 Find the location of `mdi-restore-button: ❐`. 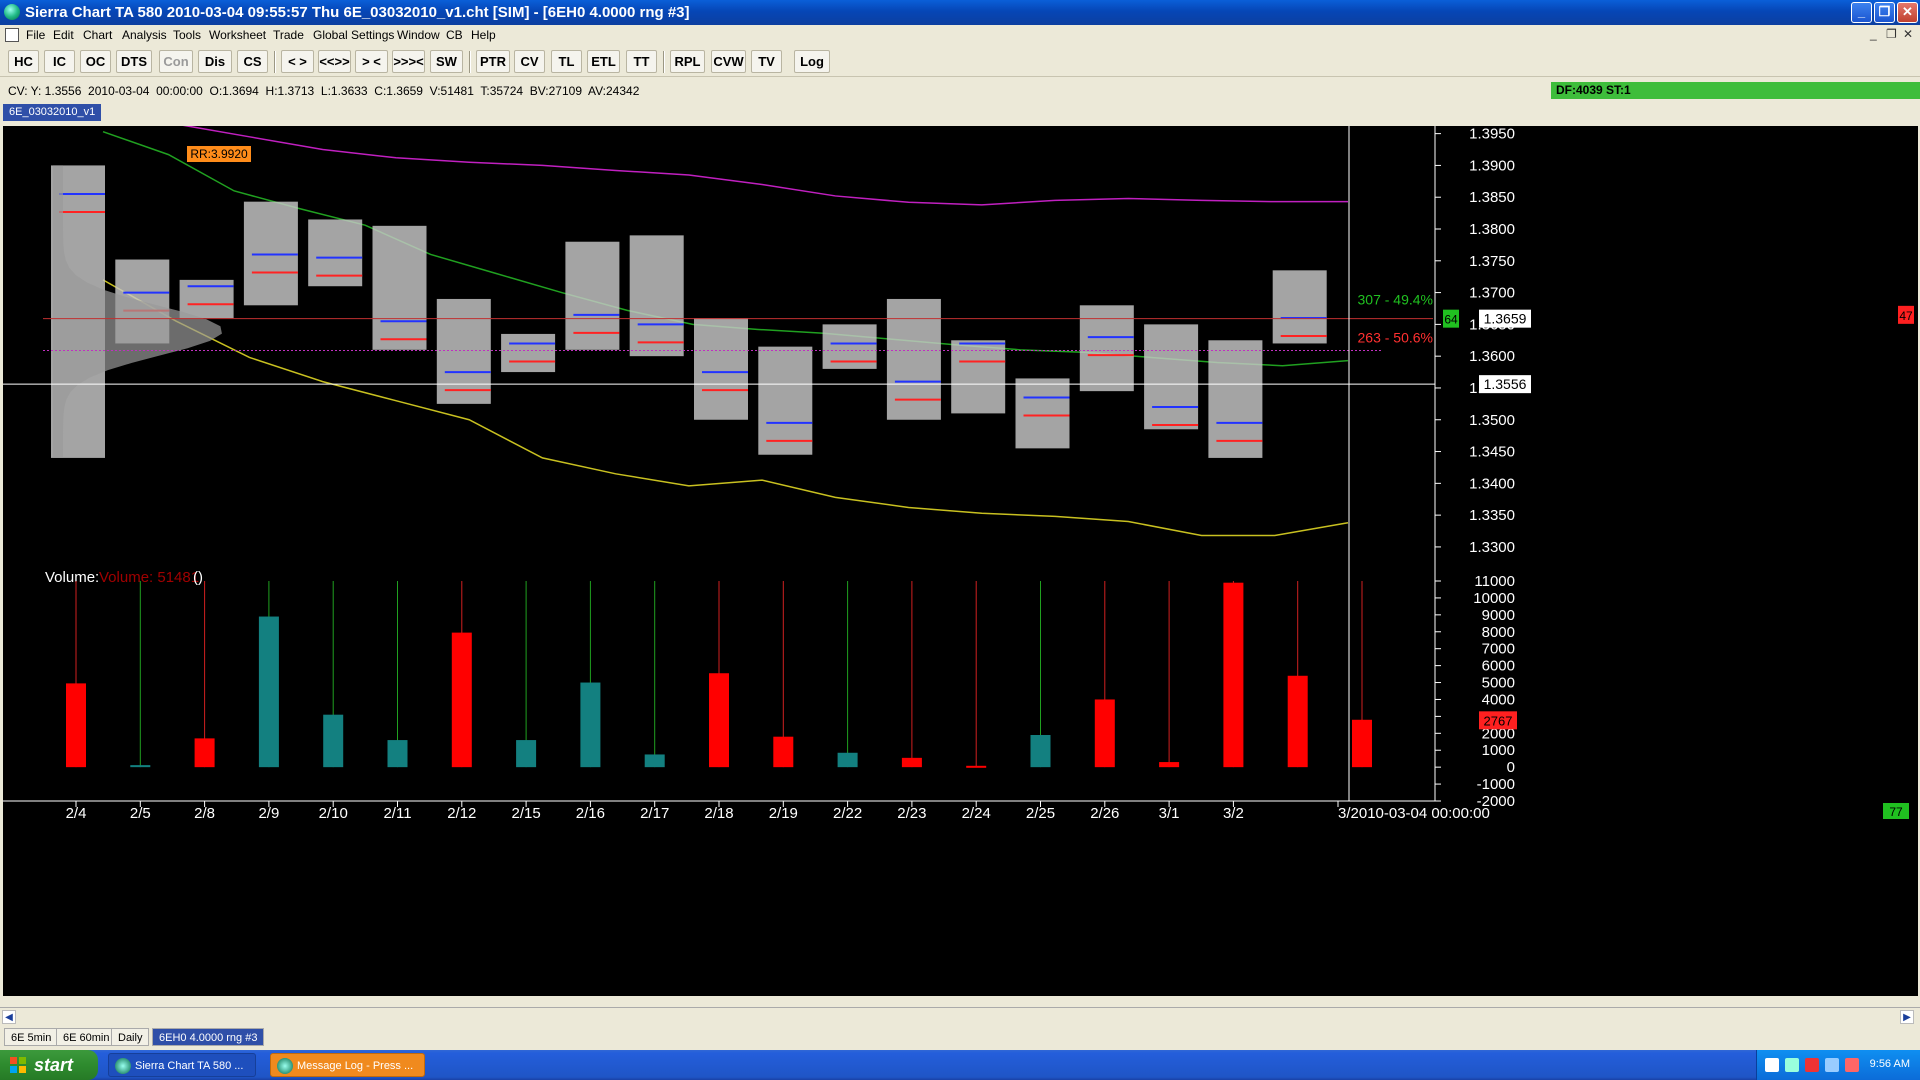

mdi-restore-button: ❐ is located at coordinates (1891, 34).